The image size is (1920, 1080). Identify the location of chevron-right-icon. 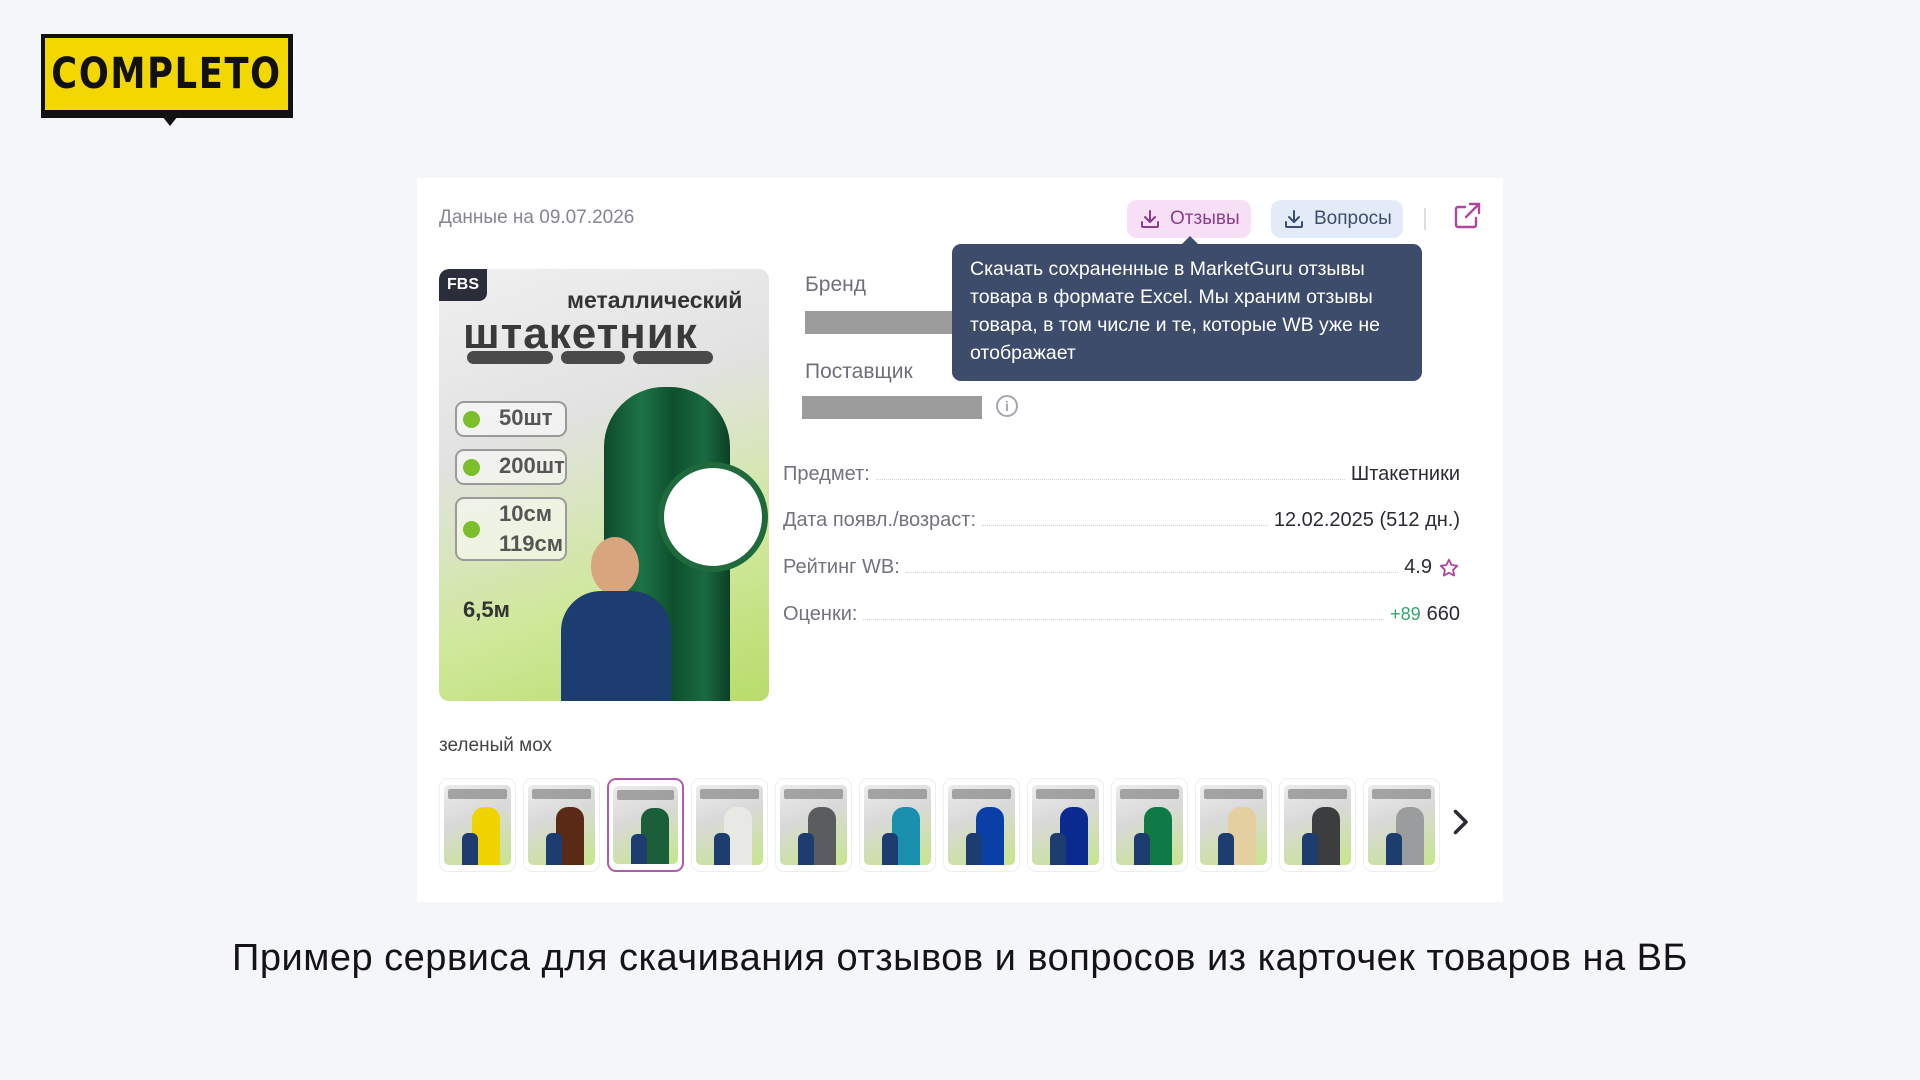
(1460, 822).